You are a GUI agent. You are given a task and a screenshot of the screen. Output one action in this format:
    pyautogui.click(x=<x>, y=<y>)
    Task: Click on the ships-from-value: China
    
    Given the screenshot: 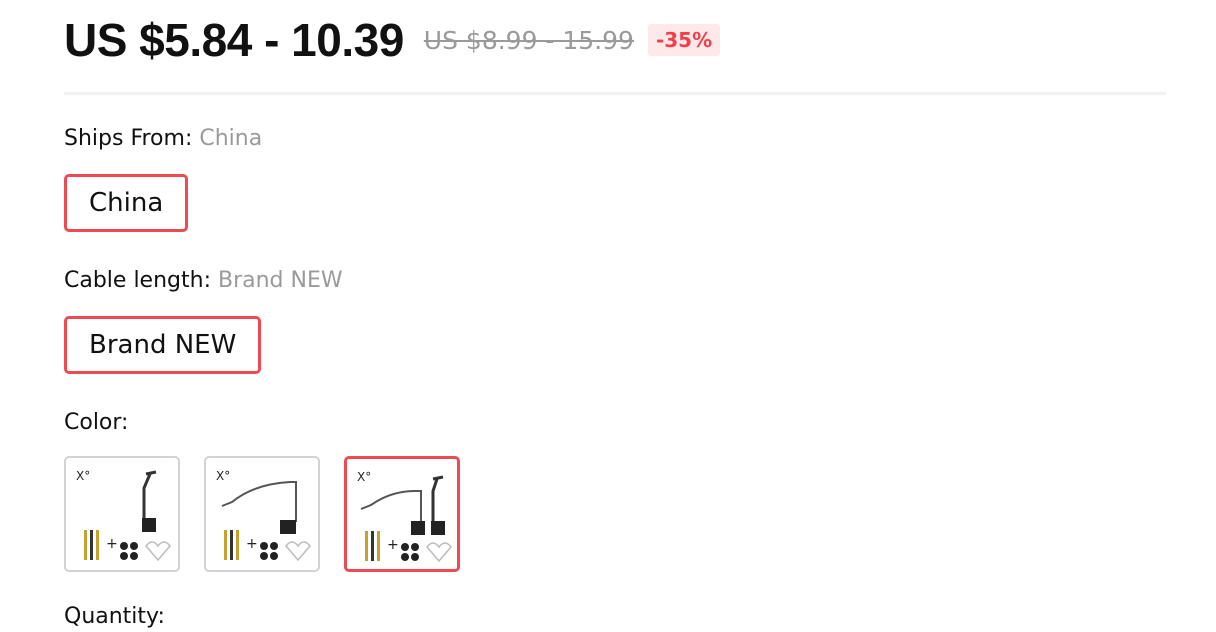 What is the action you would take?
    pyautogui.click(x=231, y=138)
    